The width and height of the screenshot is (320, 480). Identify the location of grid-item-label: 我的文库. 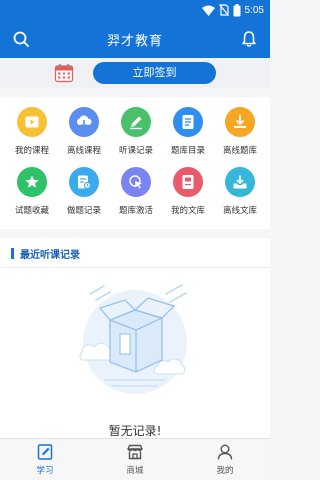
(187, 211).